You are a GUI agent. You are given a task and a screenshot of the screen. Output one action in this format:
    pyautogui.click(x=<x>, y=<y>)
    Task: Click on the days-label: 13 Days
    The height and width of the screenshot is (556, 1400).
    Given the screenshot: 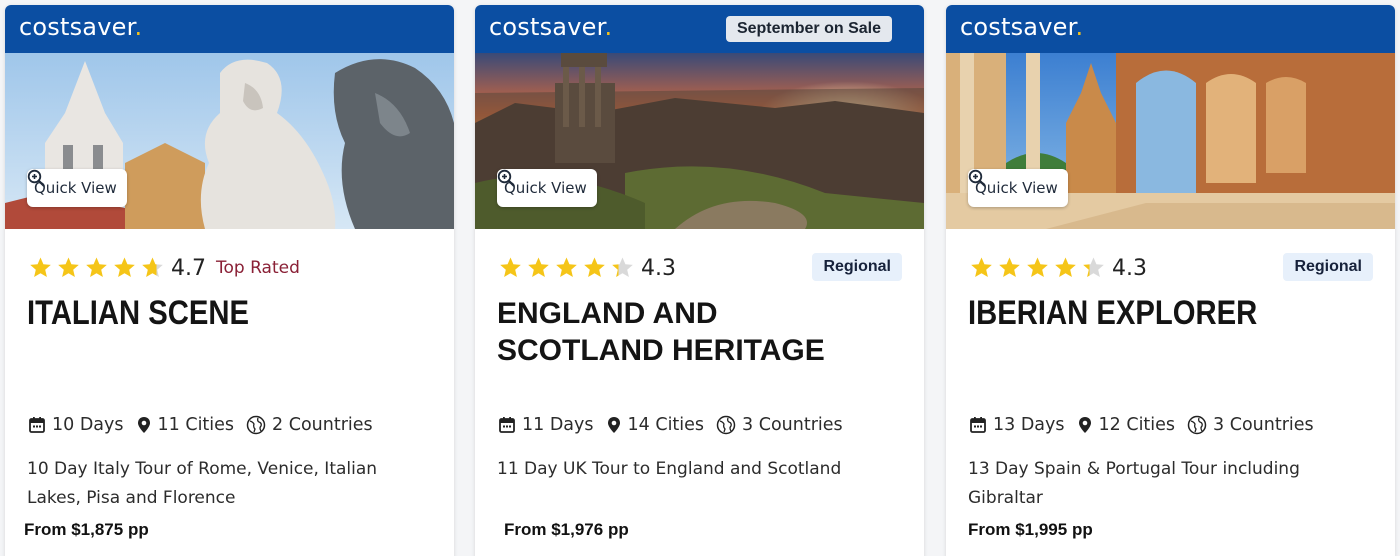 What is the action you would take?
    pyautogui.click(x=1029, y=425)
    